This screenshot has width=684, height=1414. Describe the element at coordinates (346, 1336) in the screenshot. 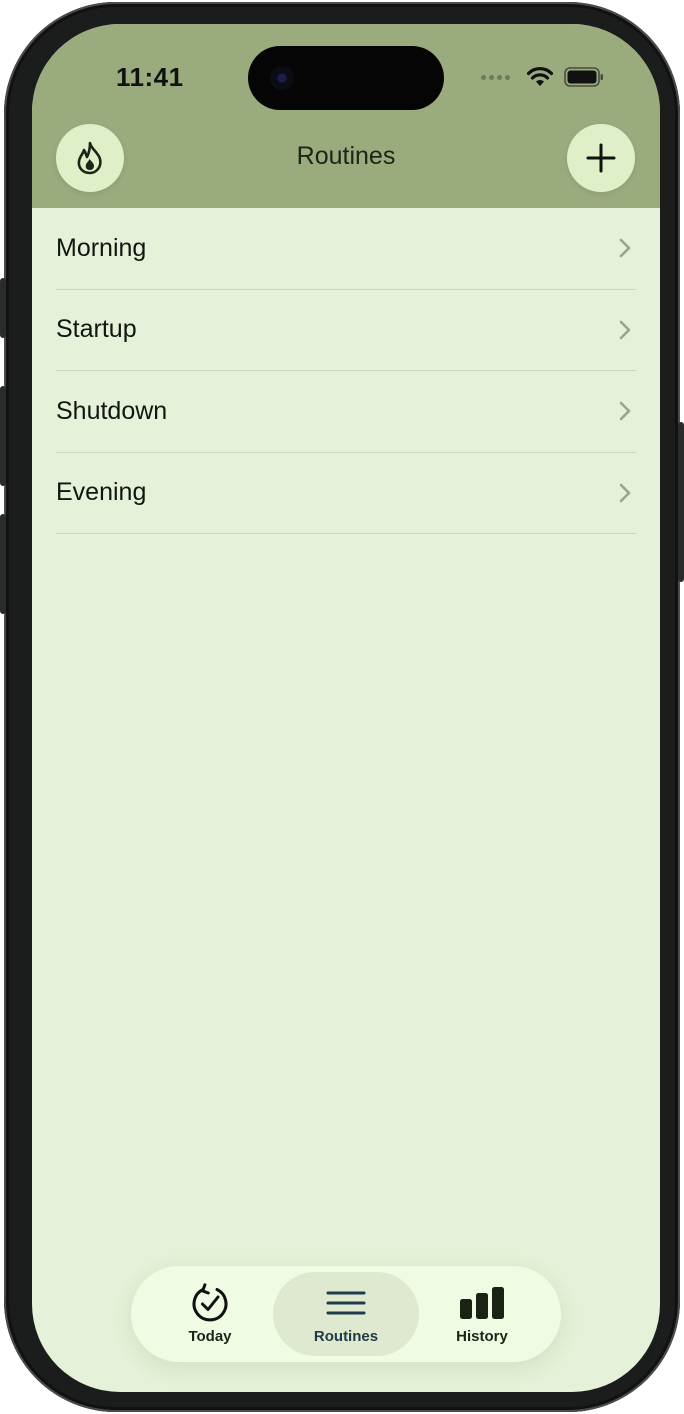

I see `tab-label: Routines` at that location.